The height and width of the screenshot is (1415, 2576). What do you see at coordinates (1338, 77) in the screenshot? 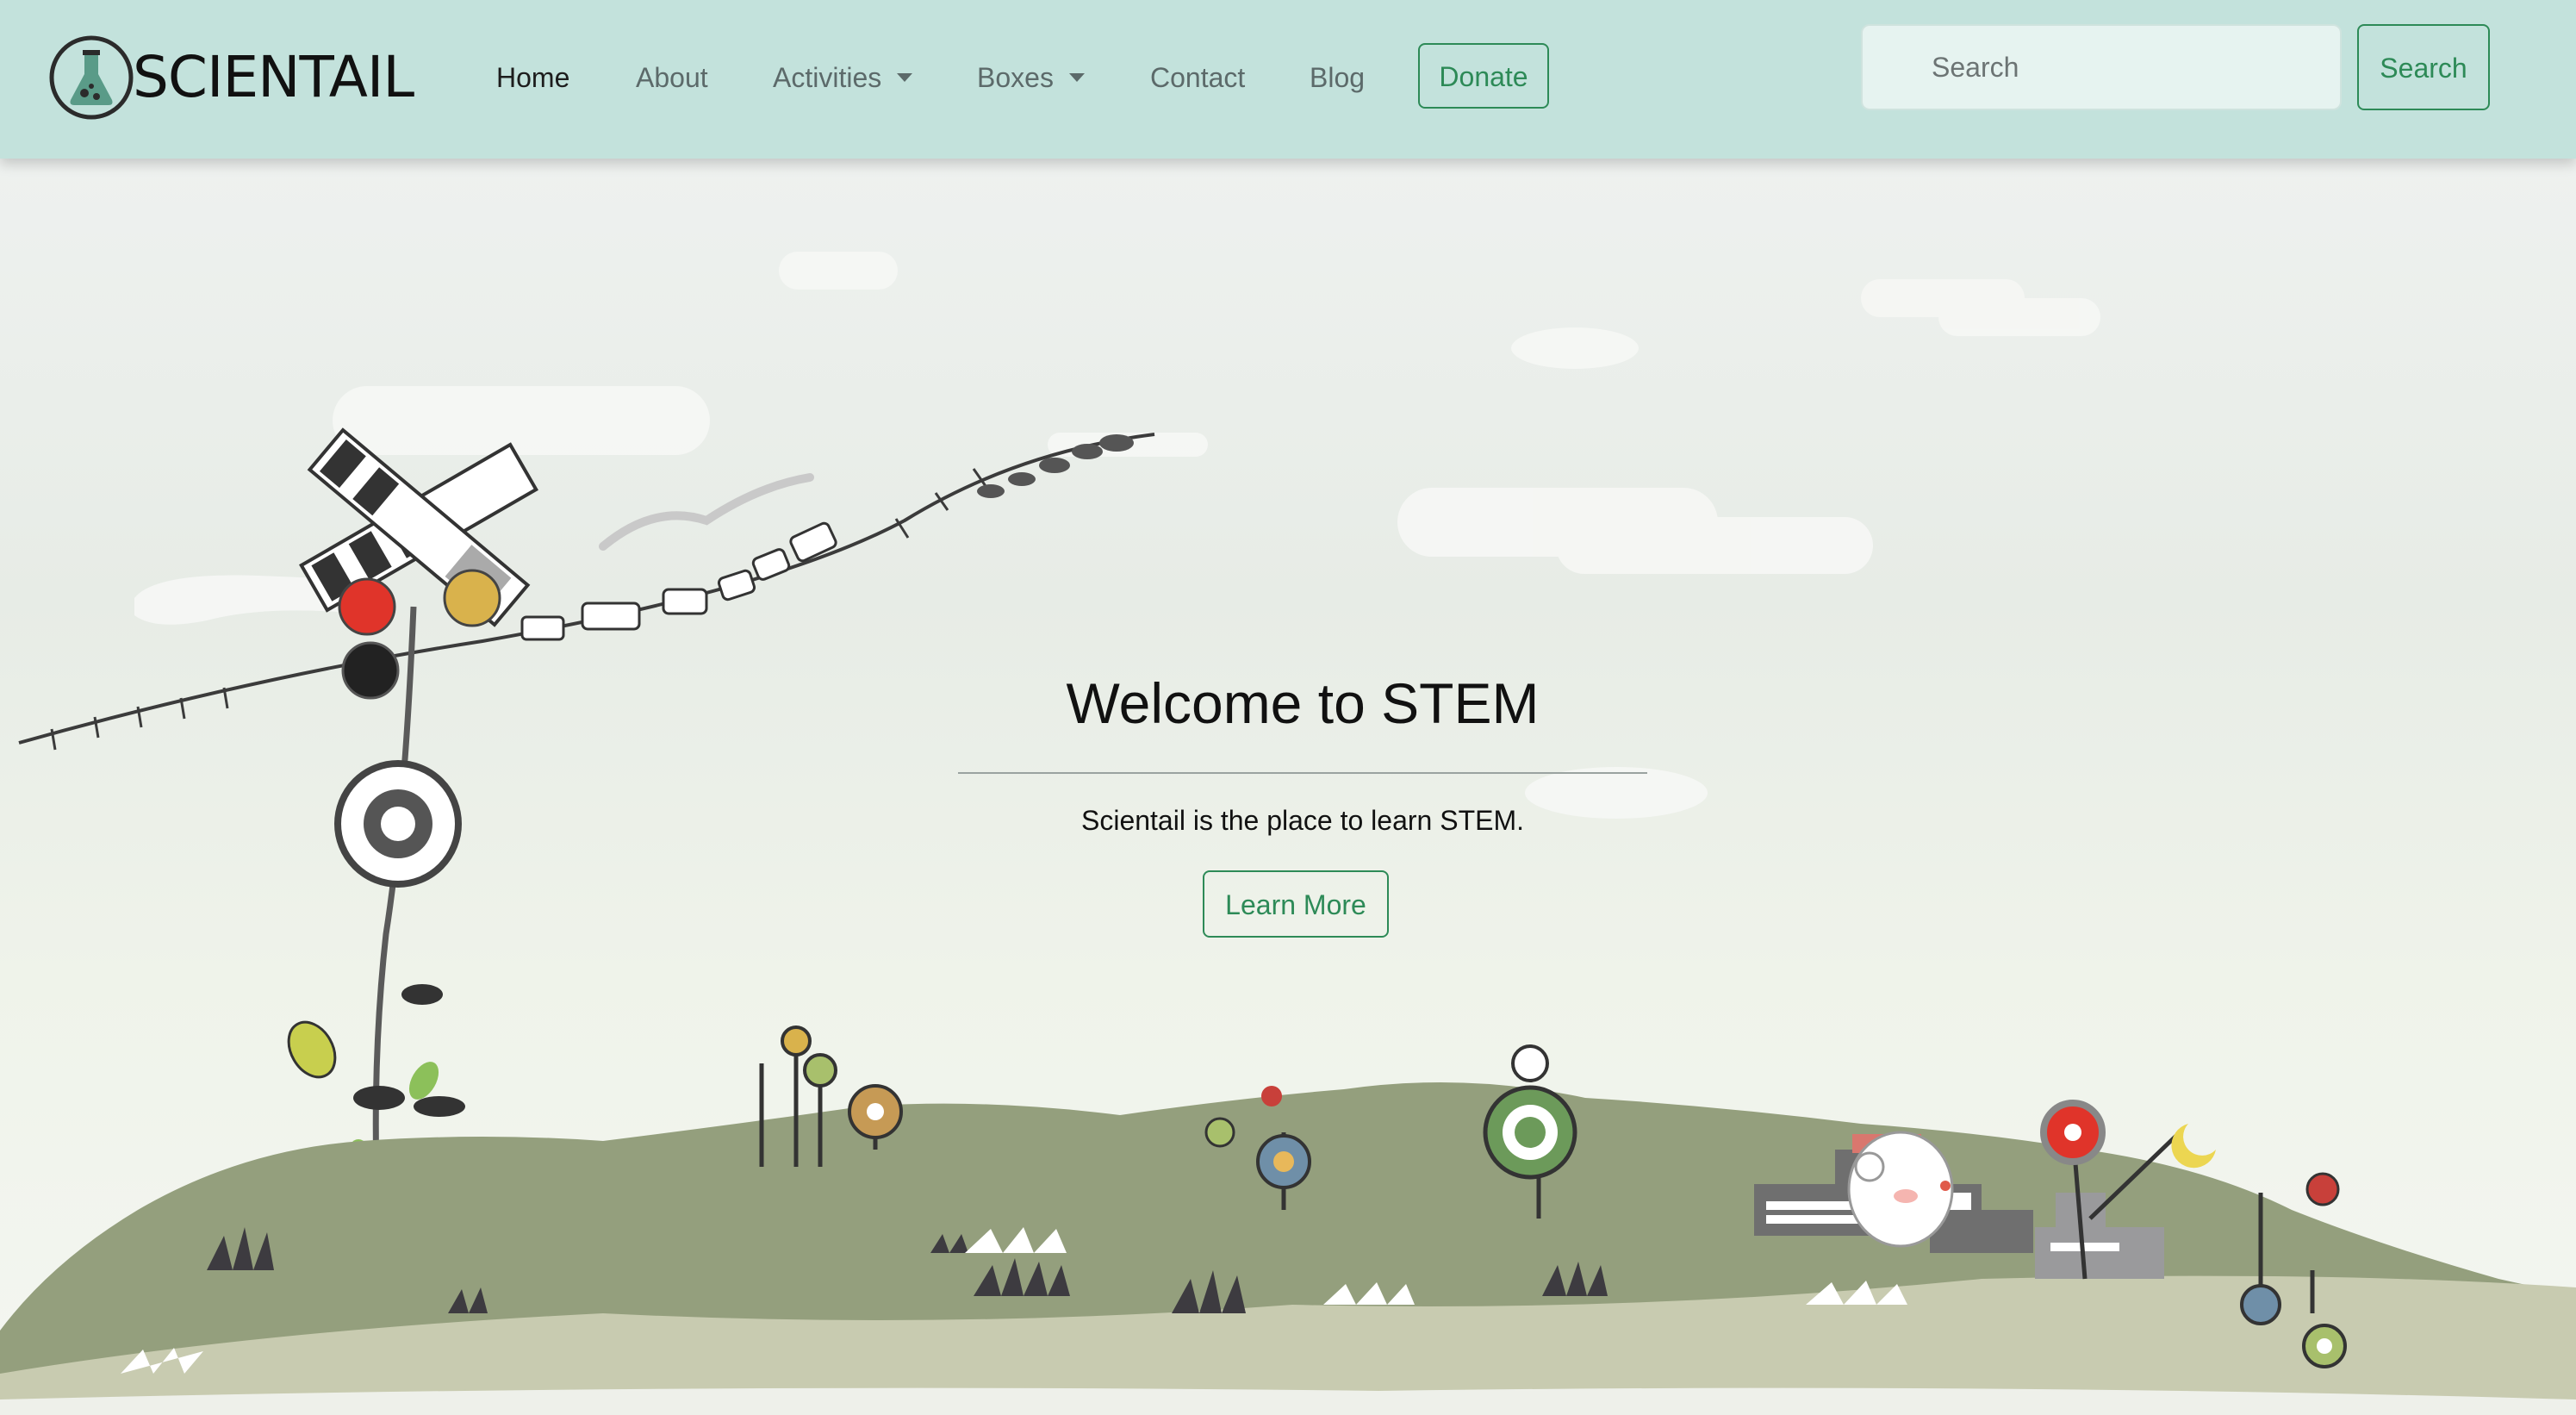
I see `nav-link-blog: Blog` at bounding box center [1338, 77].